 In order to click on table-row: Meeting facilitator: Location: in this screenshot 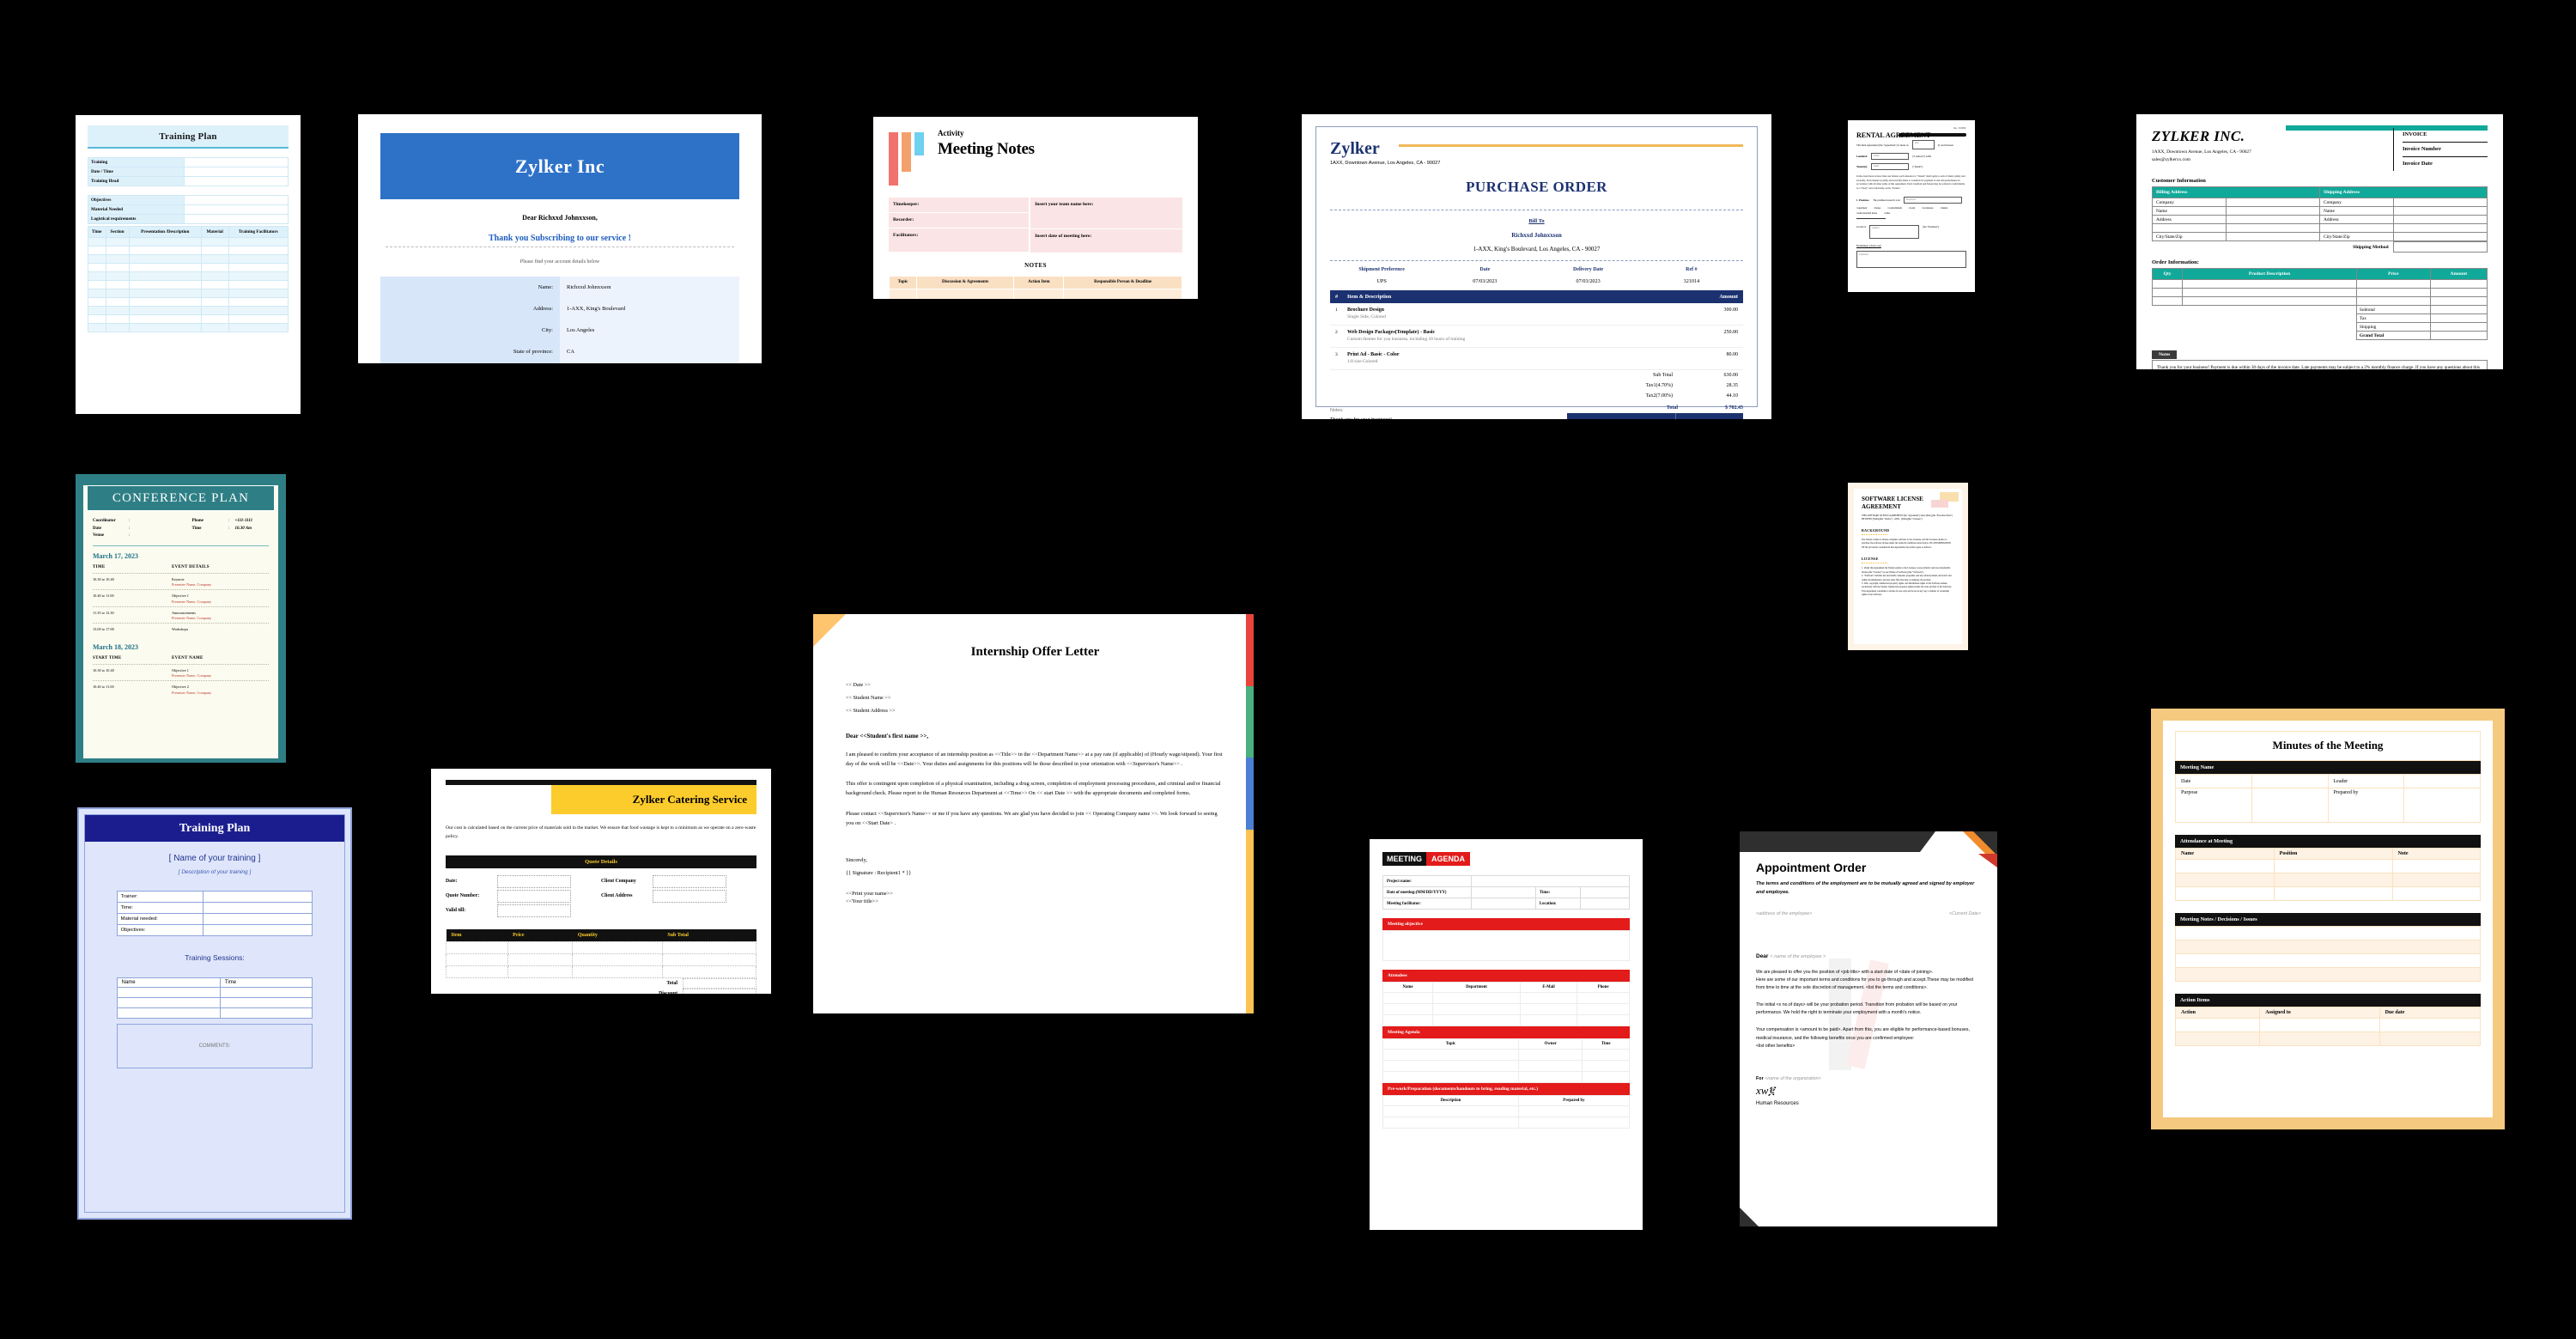, I will do `click(1506, 904)`.